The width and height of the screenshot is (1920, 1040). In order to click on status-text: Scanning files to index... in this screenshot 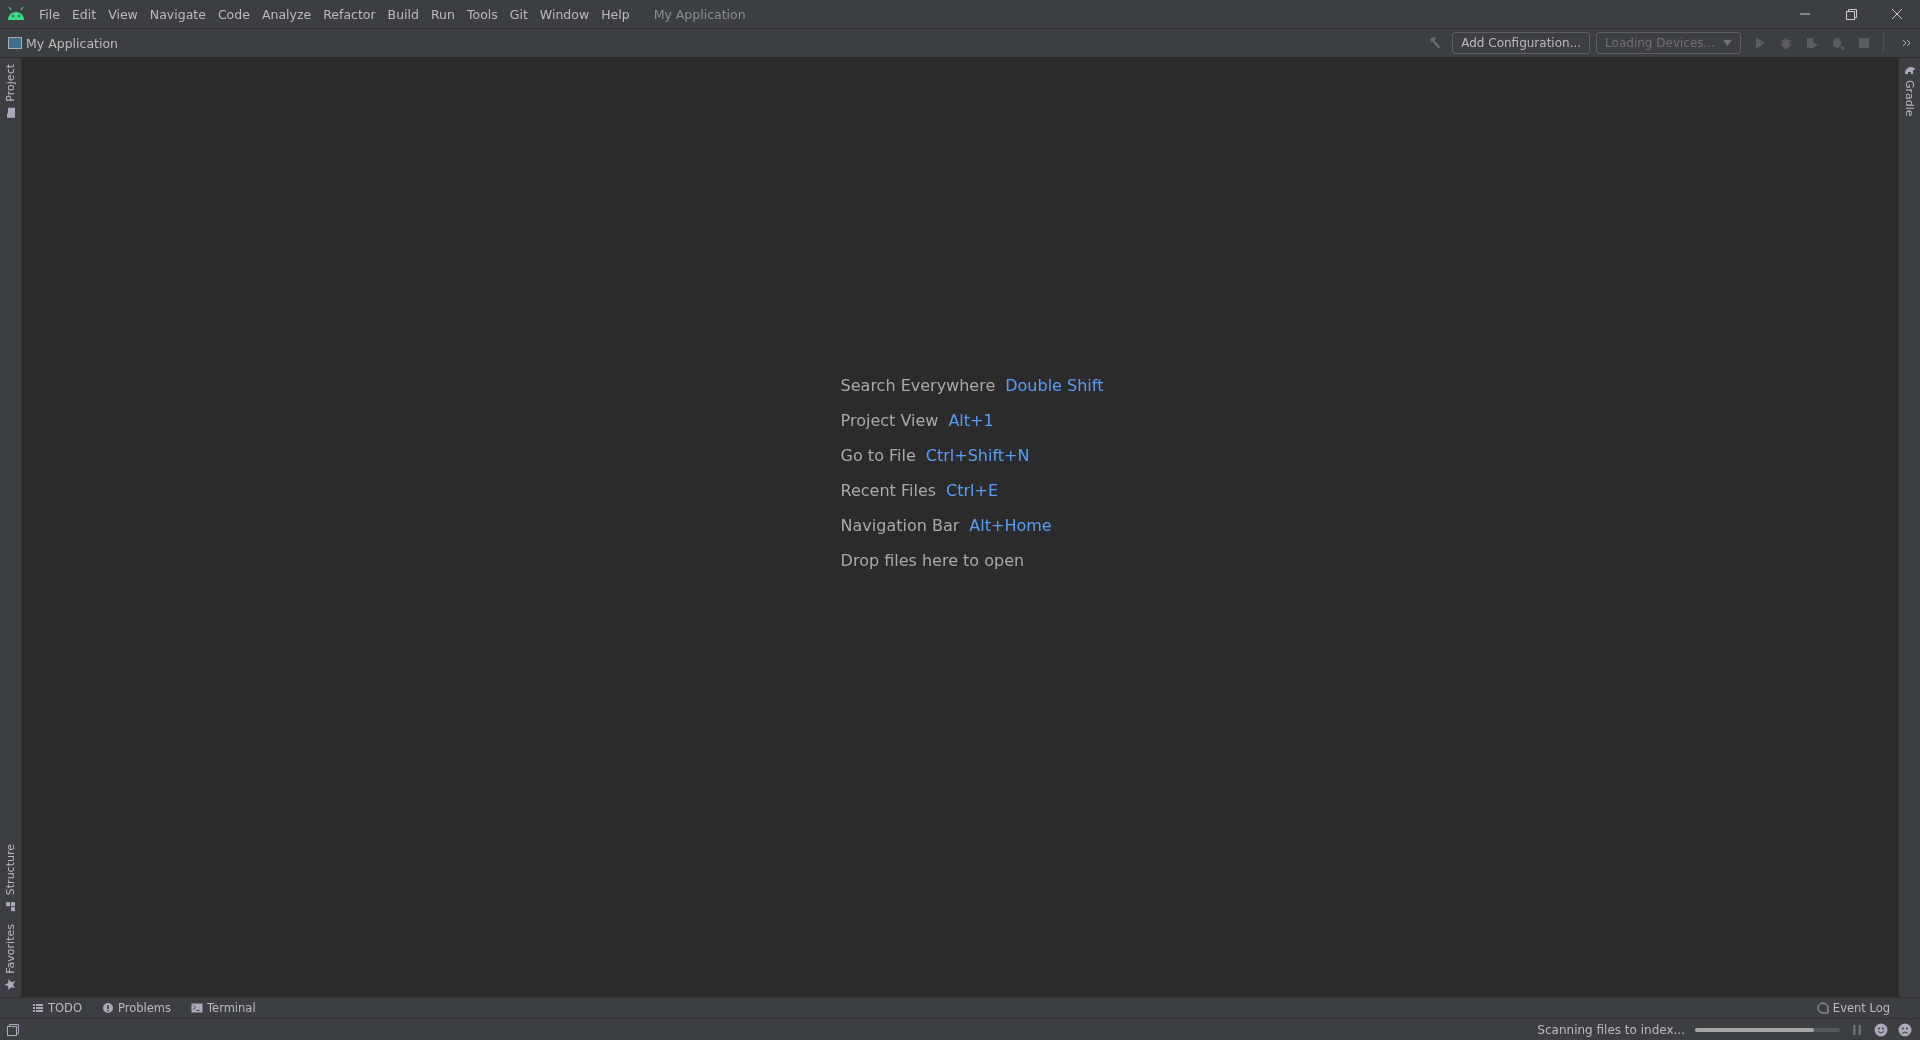, I will do `click(1611, 1029)`.